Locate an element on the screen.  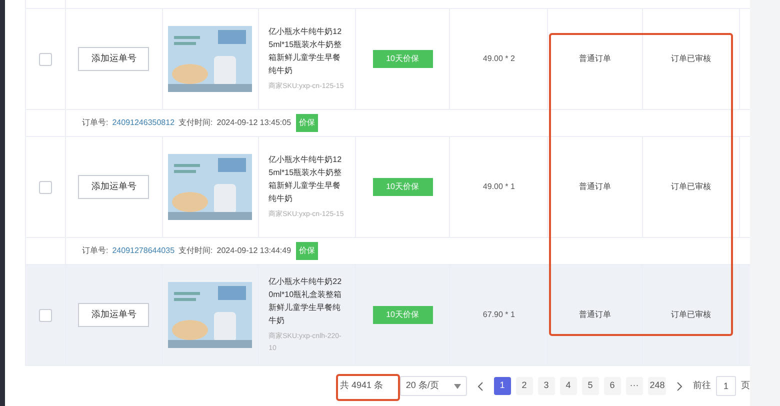
page-size-select: 20 条/页 is located at coordinates (433, 386).